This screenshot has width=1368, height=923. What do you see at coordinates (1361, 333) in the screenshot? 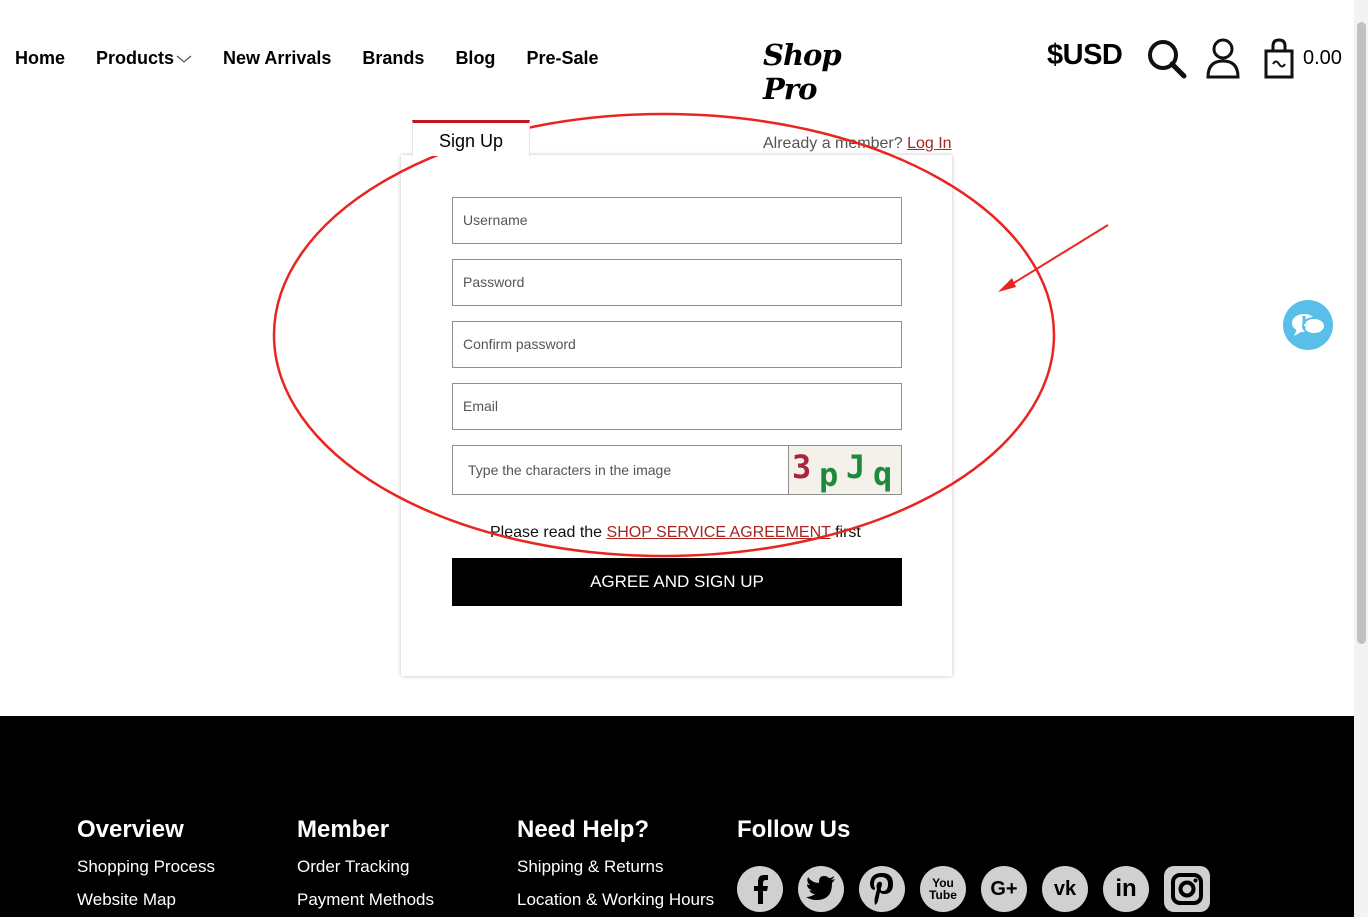
I see `scrollbar-thumb` at bounding box center [1361, 333].